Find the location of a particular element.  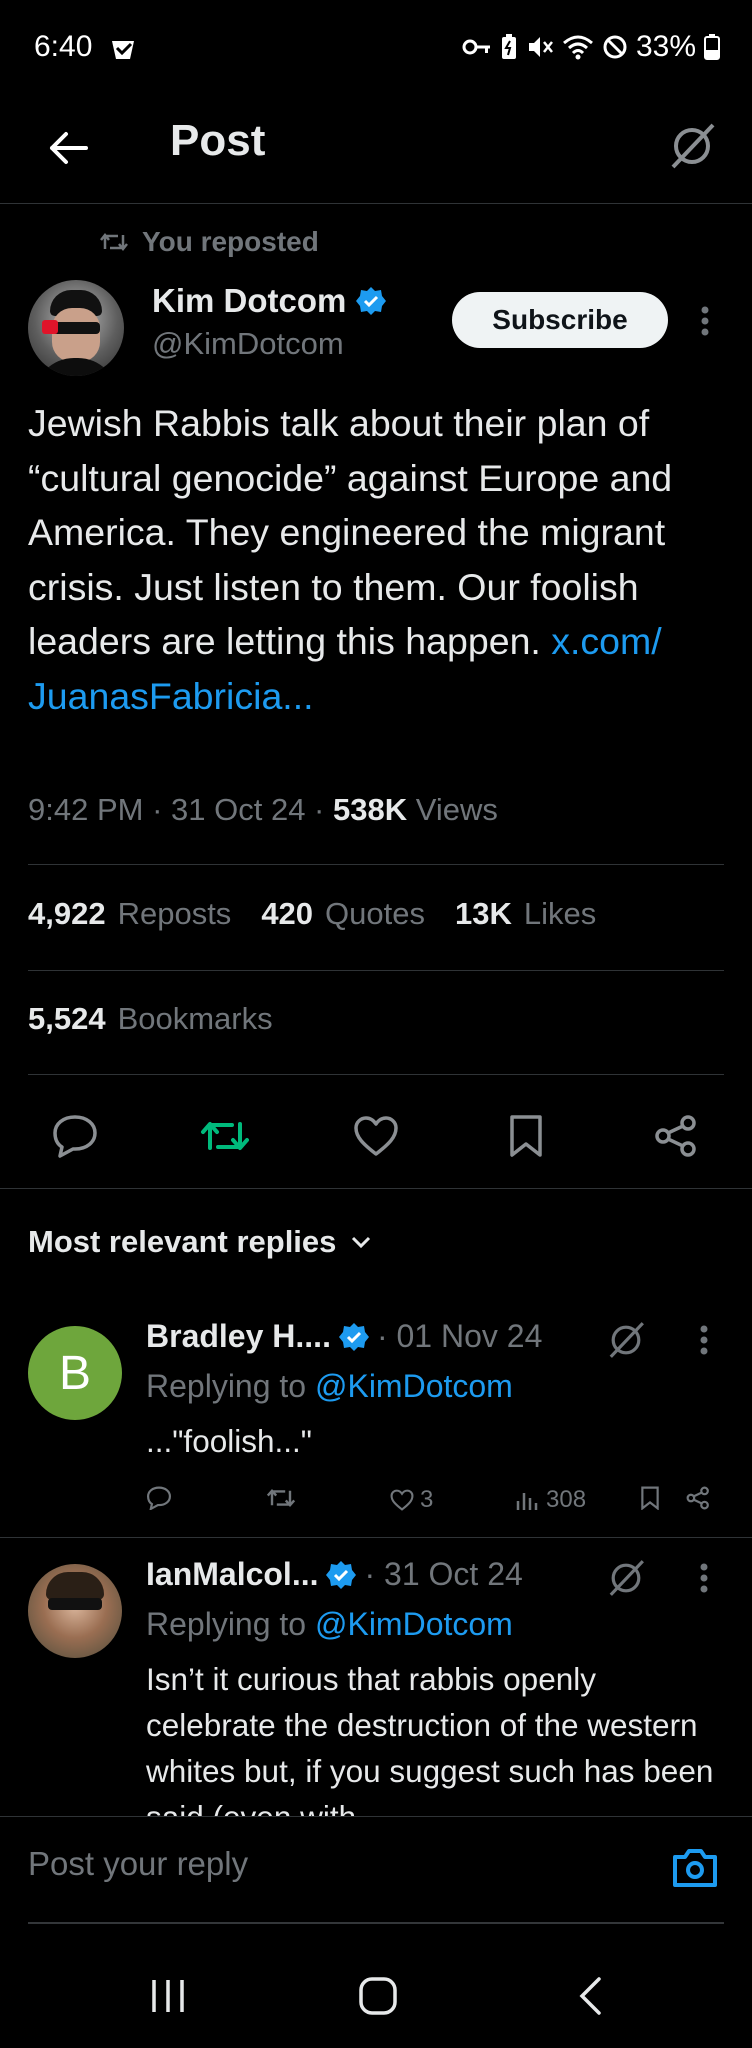

reply-avatar: B is located at coordinates (75, 1373).